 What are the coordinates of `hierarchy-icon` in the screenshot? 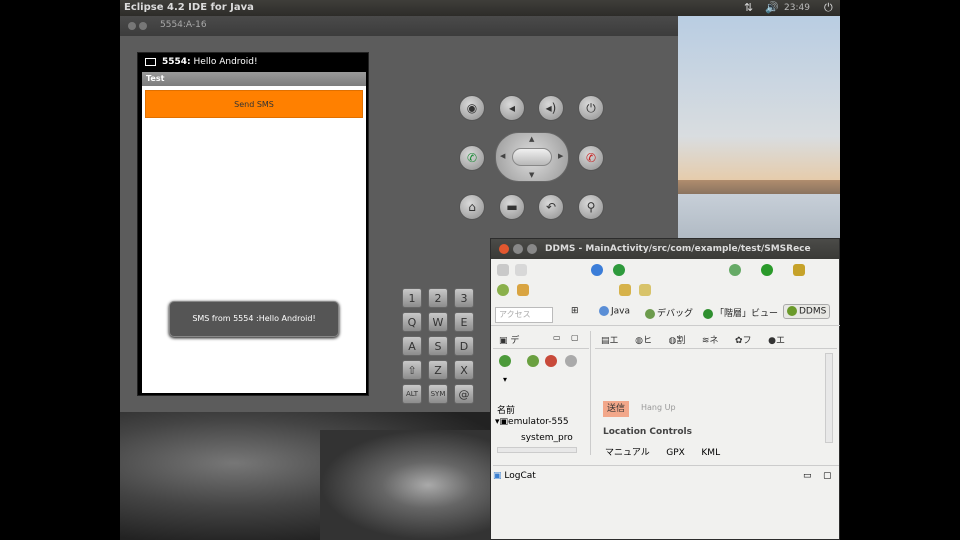 It's located at (708, 313).